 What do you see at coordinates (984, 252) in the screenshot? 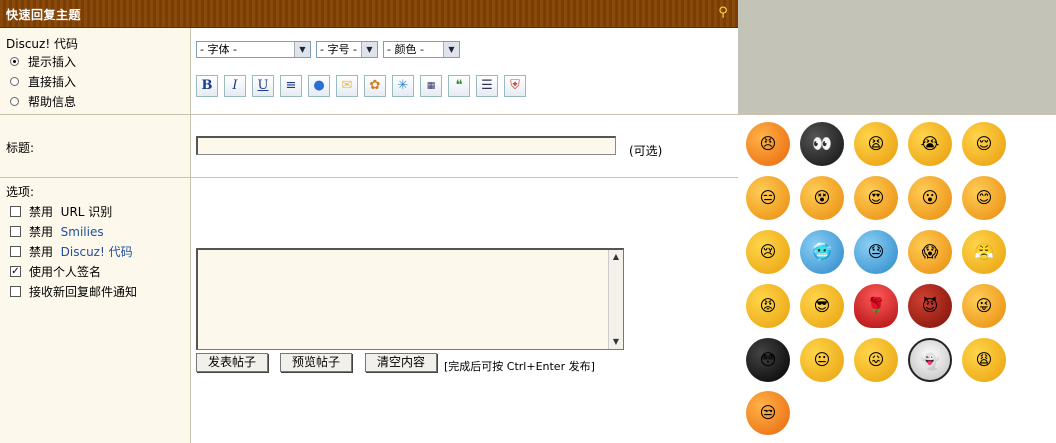
I see `smiley-annoyed-icon: 😤` at bounding box center [984, 252].